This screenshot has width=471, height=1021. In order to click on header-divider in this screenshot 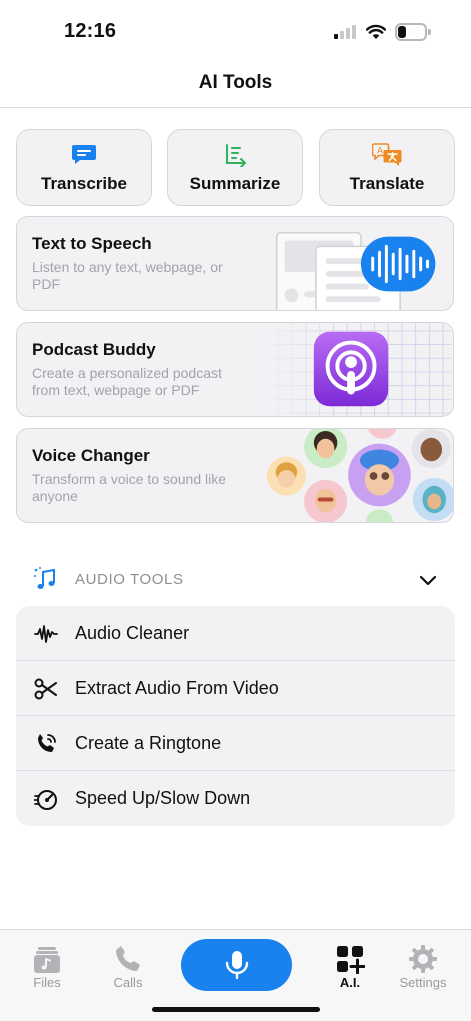, I will do `click(235, 107)`.